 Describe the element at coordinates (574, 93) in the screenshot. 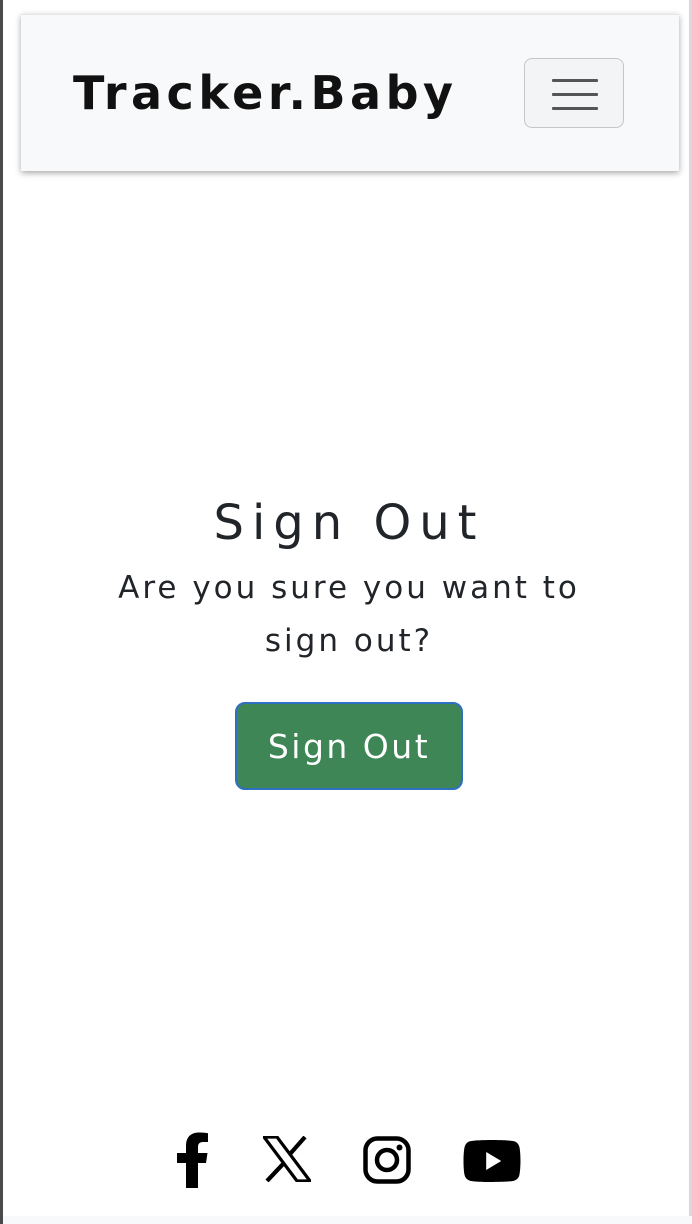

I see `navbar-toggle-button` at that location.